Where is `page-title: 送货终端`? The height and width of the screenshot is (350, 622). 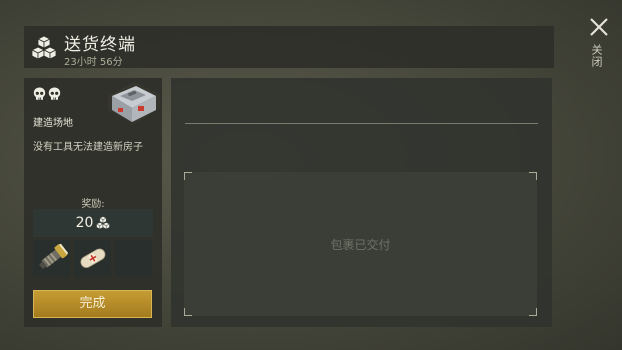 page-title: 送货终端 is located at coordinates (100, 45).